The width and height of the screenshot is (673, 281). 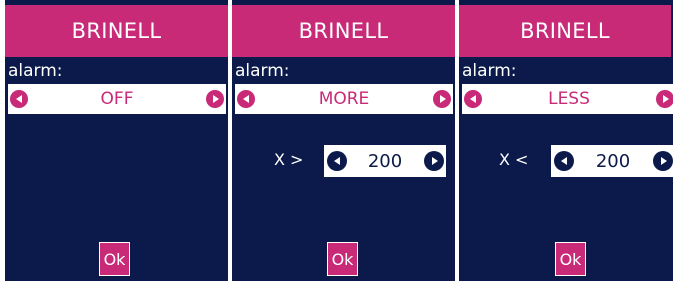 I want to click on alarm-value: LESS, so click(x=569, y=99).